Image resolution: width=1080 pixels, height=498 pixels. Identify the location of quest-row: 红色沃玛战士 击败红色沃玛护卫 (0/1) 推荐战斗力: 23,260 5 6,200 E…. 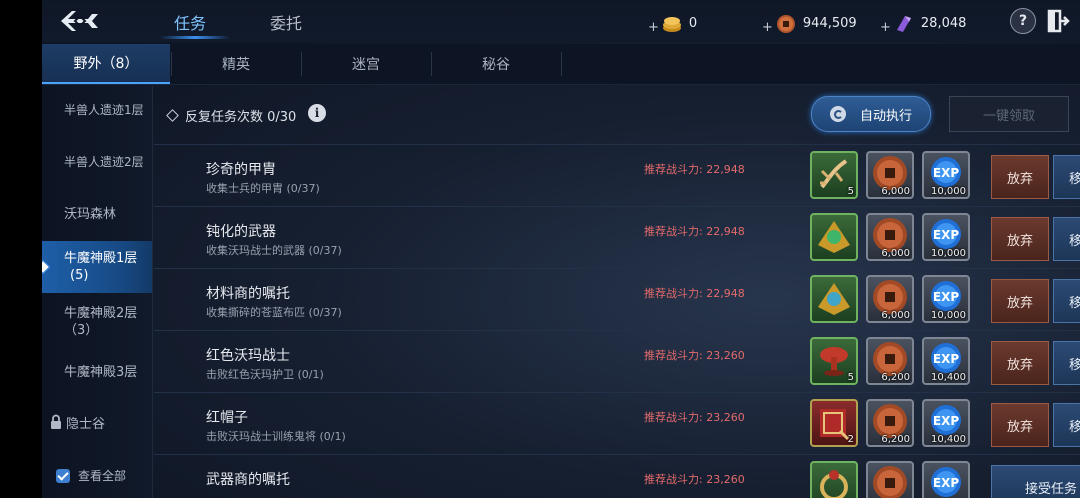
(617, 361).